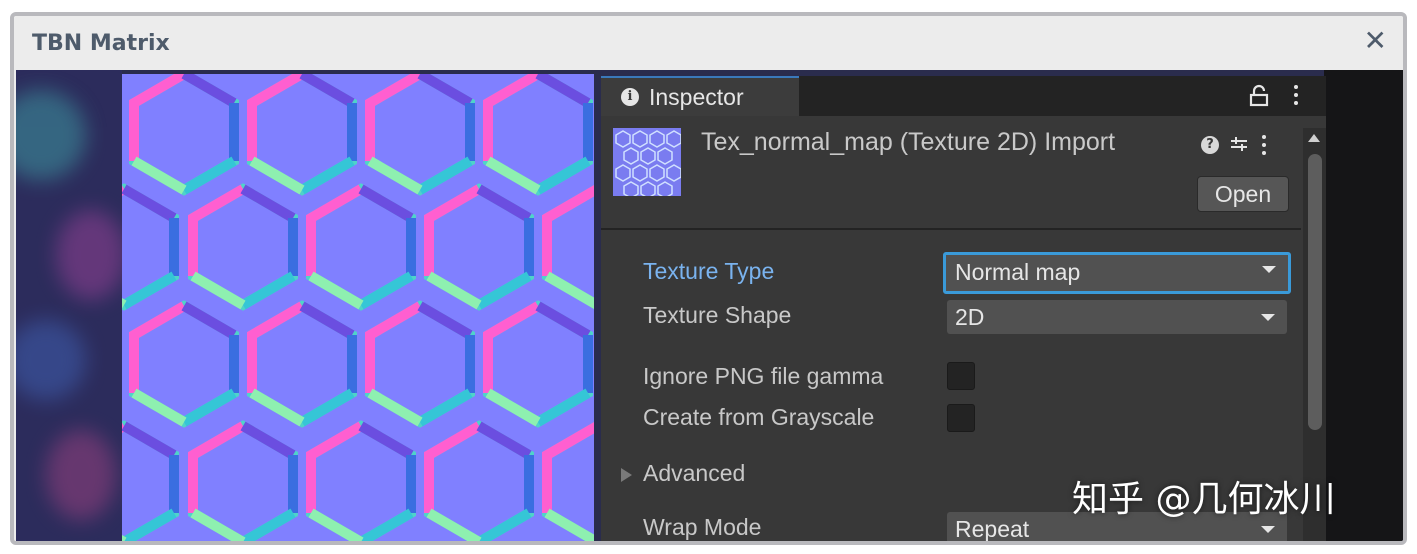 Image resolution: width=1417 pixels, height=554 pixels. What do you see at coordinates (647, 162) in the screenshot?
I see `texture-thumbnail` at bounding box center [647, 162].